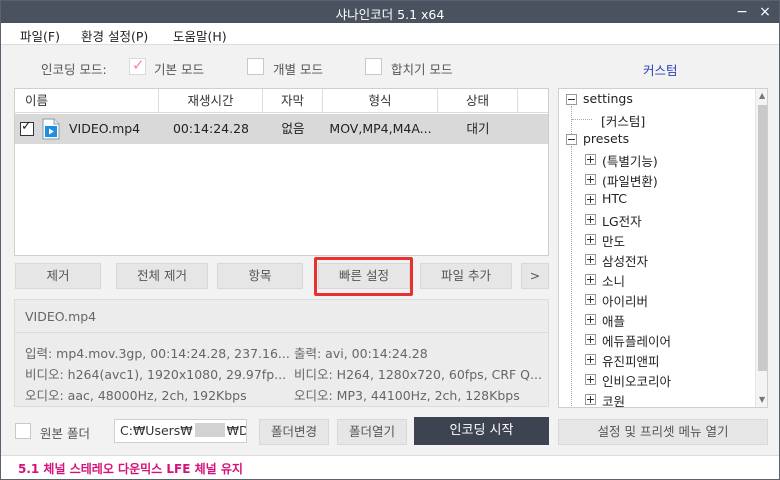  Describe the element at coordinates (390, 66) in the screenshot. I see `encoding-mode-row: 인코딩 모드: ✓ 기본 모드 개별 모드 합치기 모드 커스텀` at that location.